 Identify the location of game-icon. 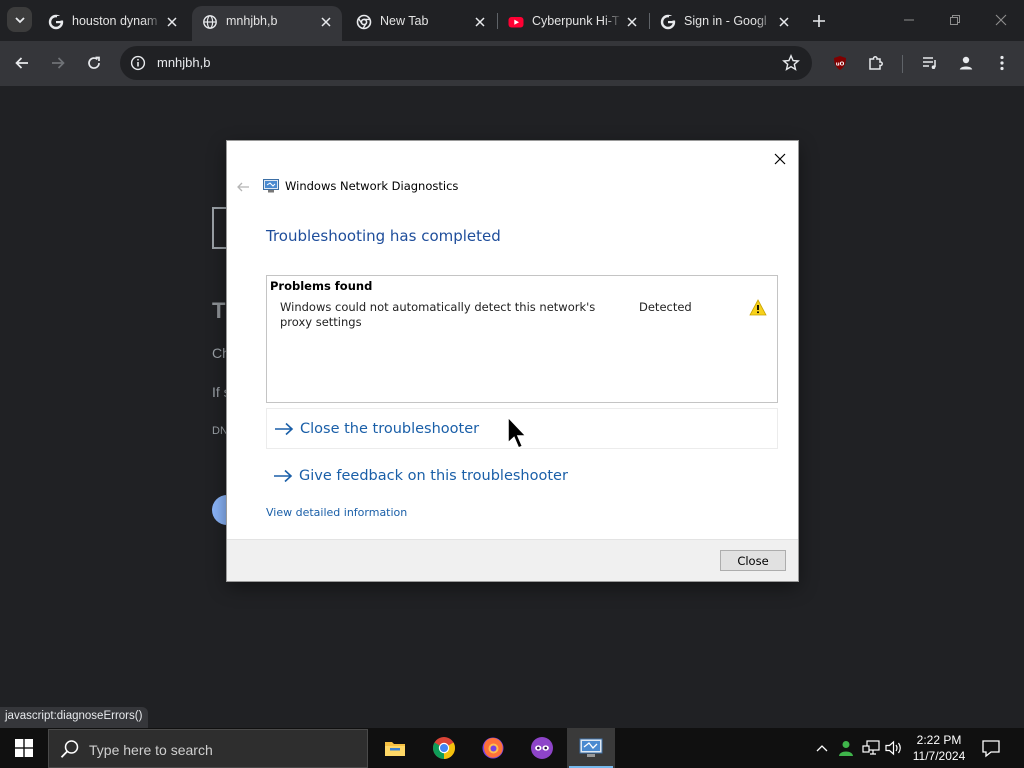
(542, 748).